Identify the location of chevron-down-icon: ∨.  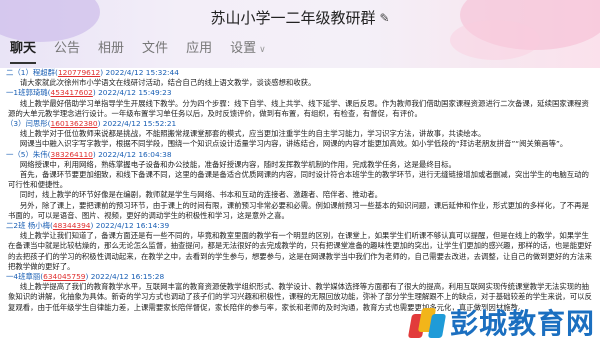
(262, 50).